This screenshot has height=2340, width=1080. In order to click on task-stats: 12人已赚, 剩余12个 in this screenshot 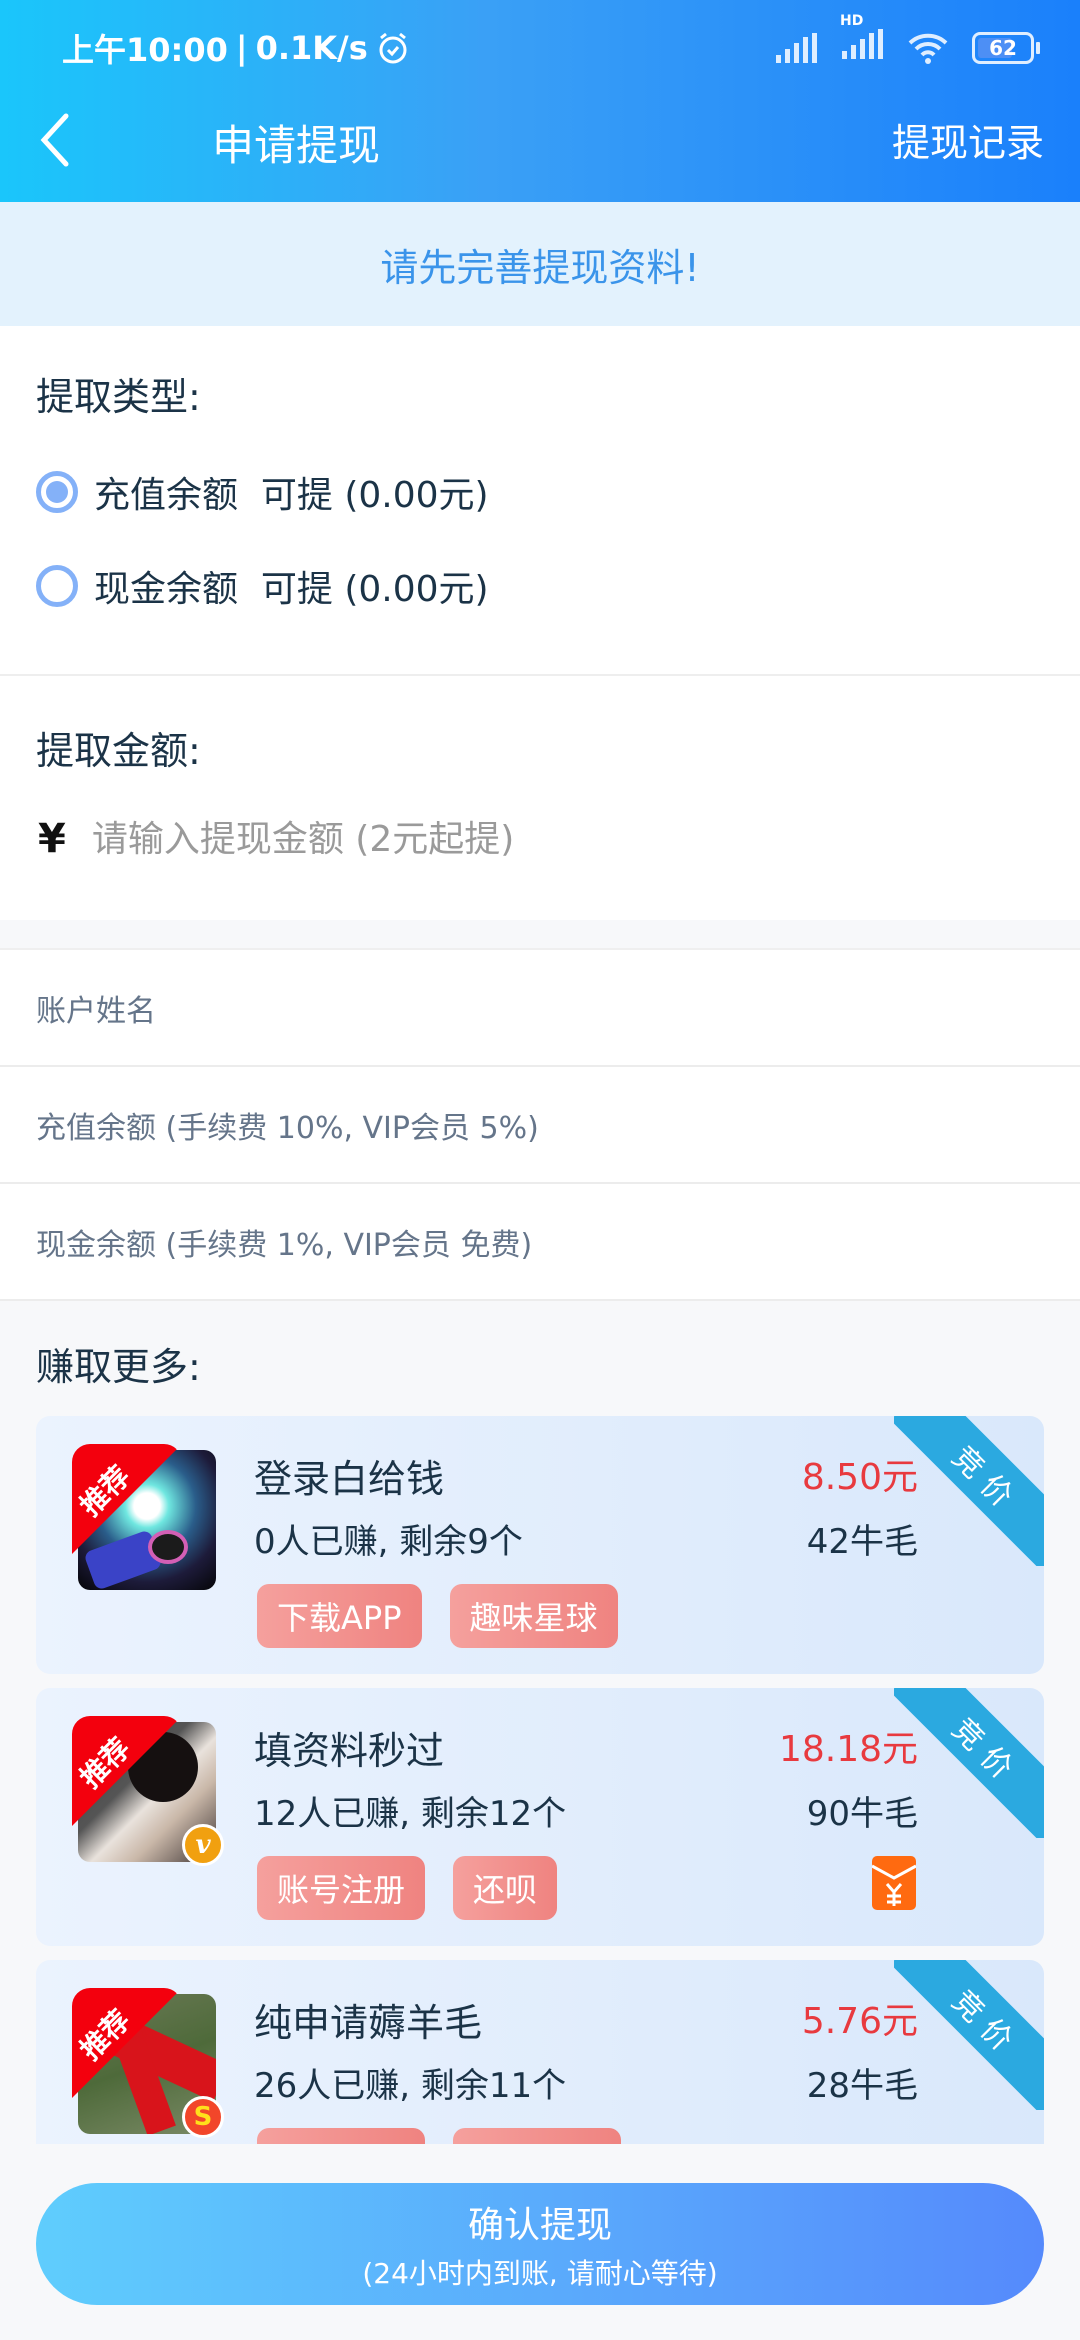, I will do `click(410, 1814)`.